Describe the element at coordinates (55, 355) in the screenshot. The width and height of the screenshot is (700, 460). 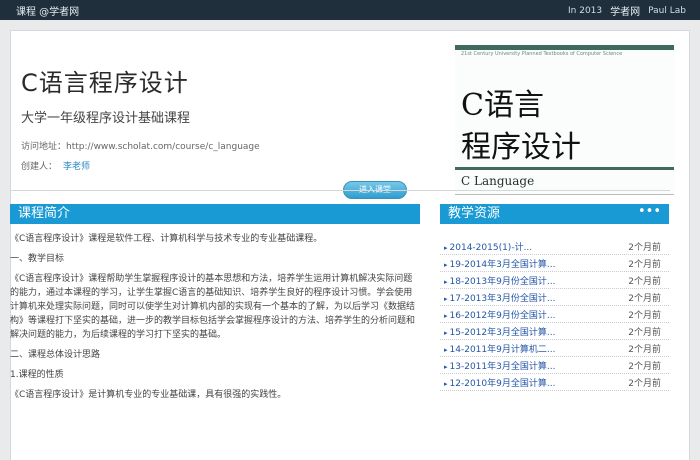
I see `intro-paragraph: 二、课程总体设计思路` at that location.